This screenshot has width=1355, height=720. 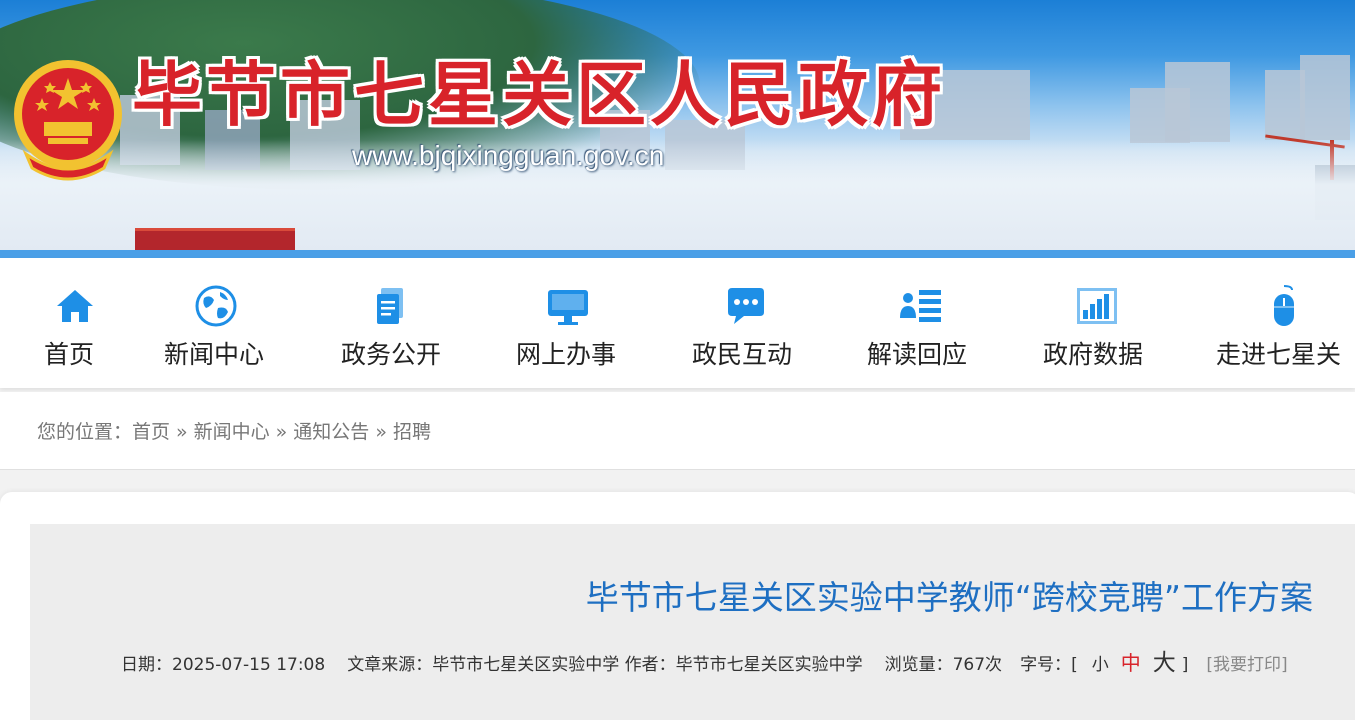 What do you see at coordinates (677, 431) in the screenshot?
I see `breadcrumb-area: 您的位置：首页» 新闻中心» 通知公告» 招聘` at bounding box center [677, 431].